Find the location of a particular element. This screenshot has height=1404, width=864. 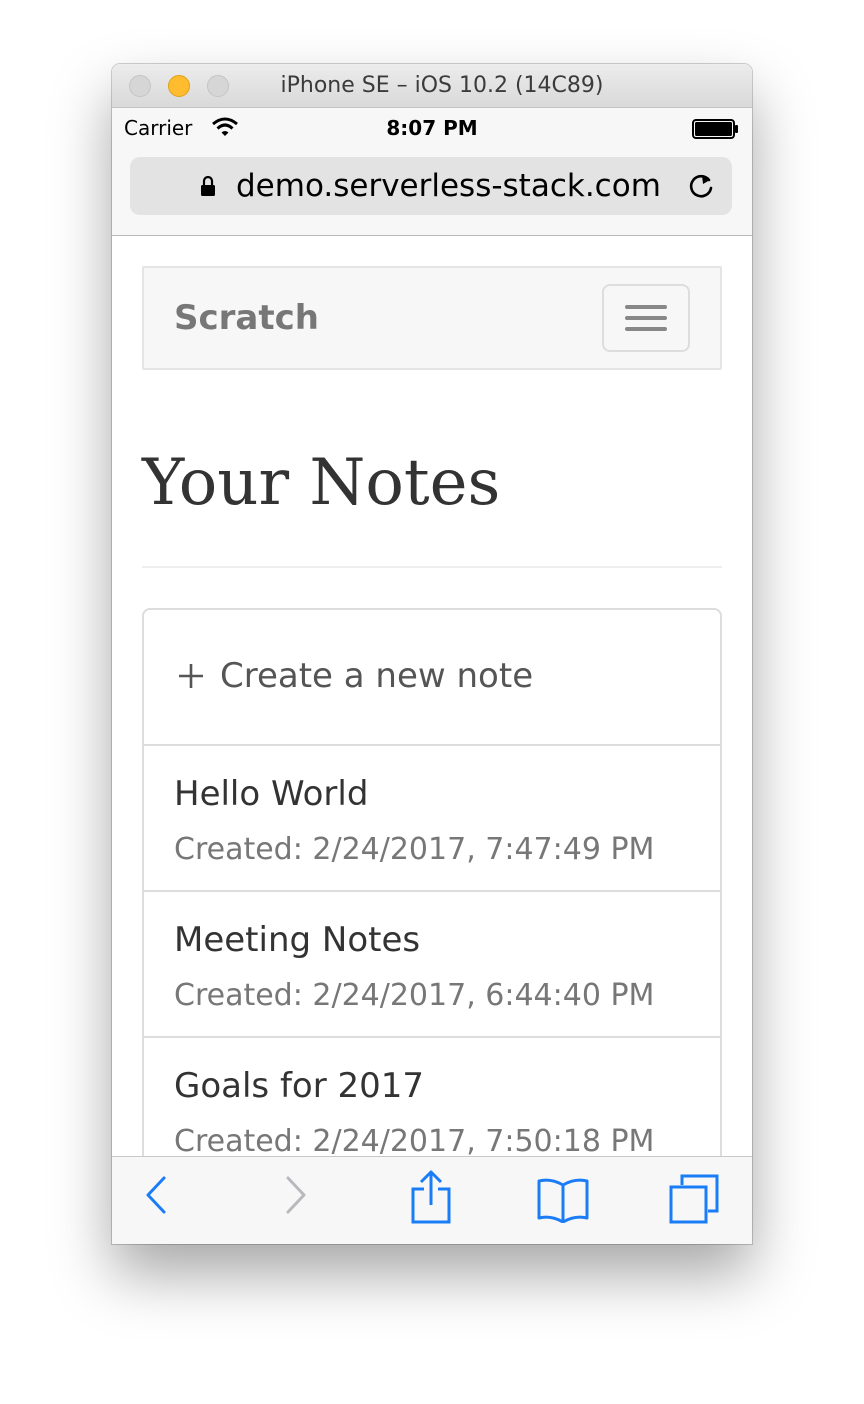

note-created-date: Created: 2/24/2017, 6:44:40 PM is located at coordinates (414, 995).